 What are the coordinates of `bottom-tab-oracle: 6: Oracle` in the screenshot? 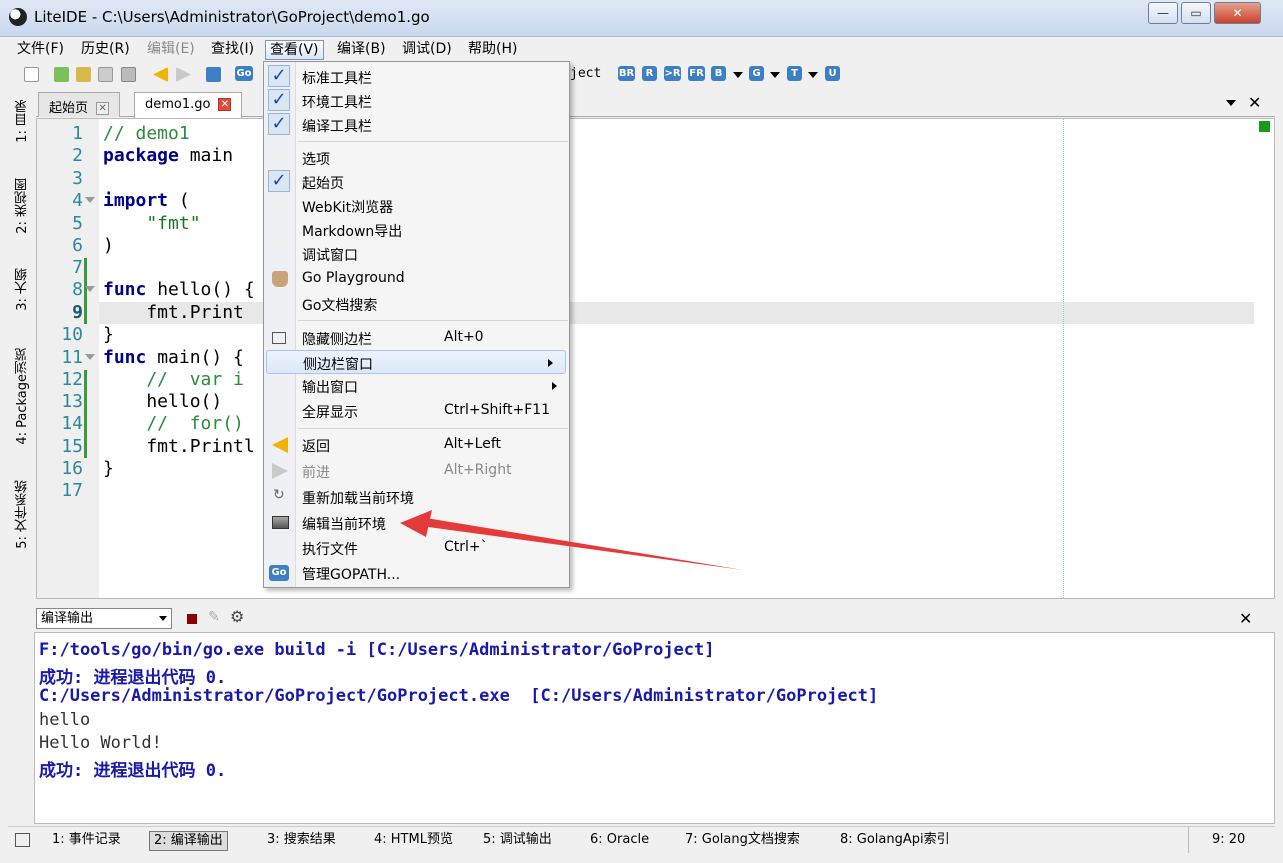 It's located at (619, 841).